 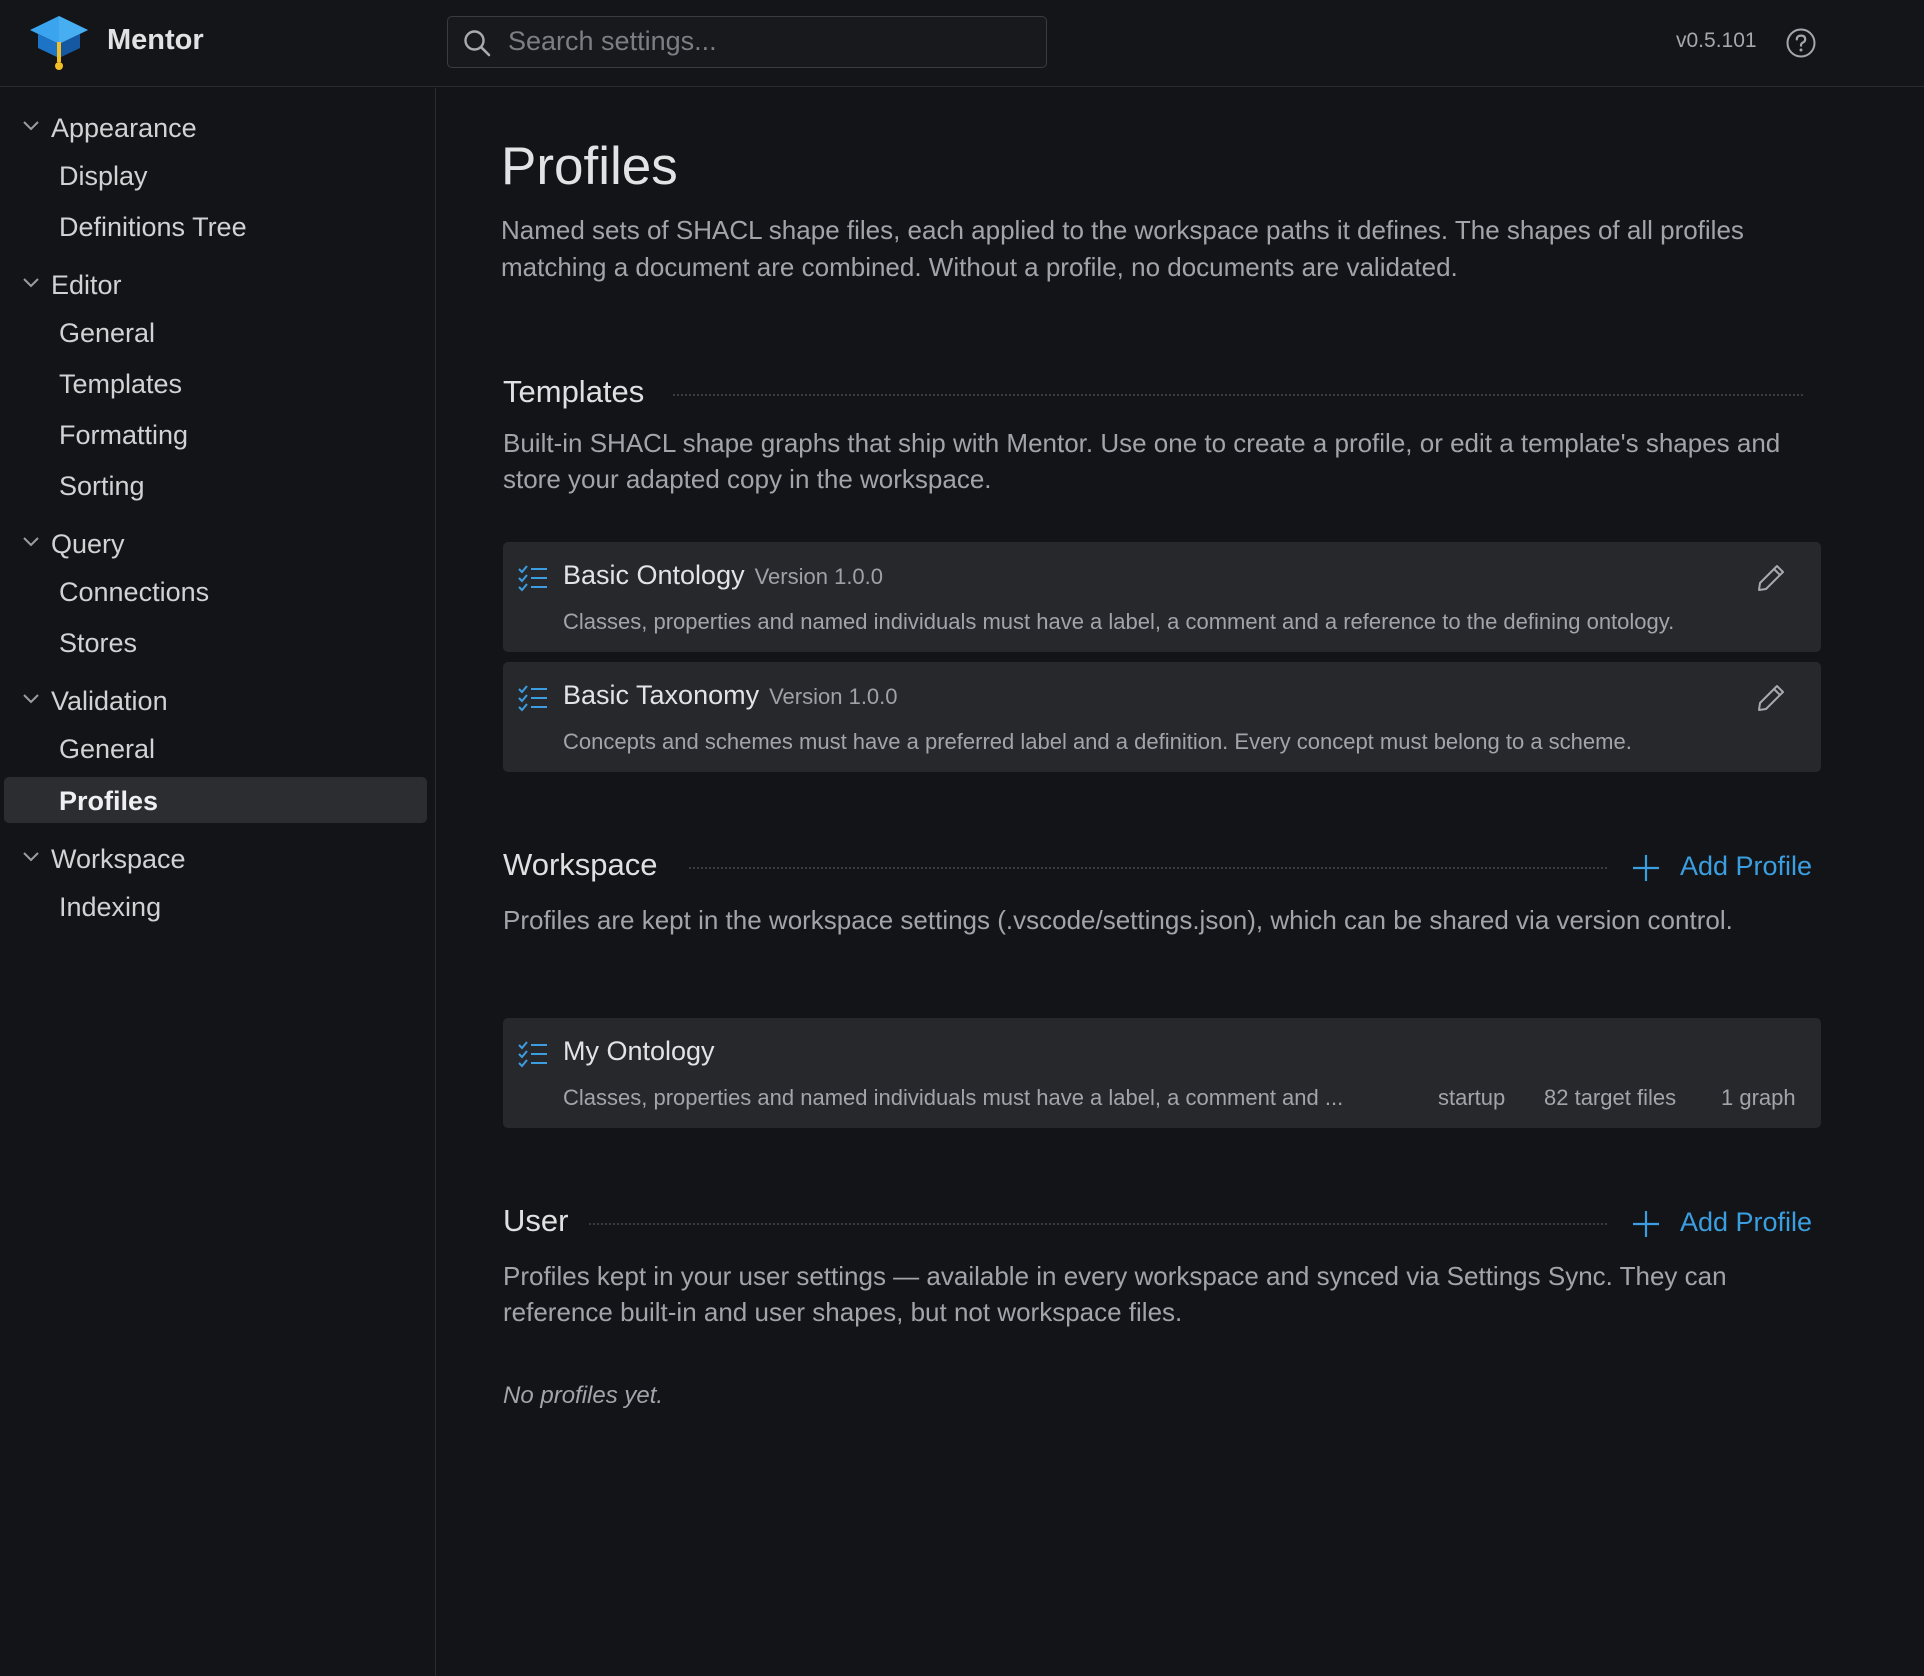 I want to click on card-title: Basic Taxonomy, so click(x=661, y=695).